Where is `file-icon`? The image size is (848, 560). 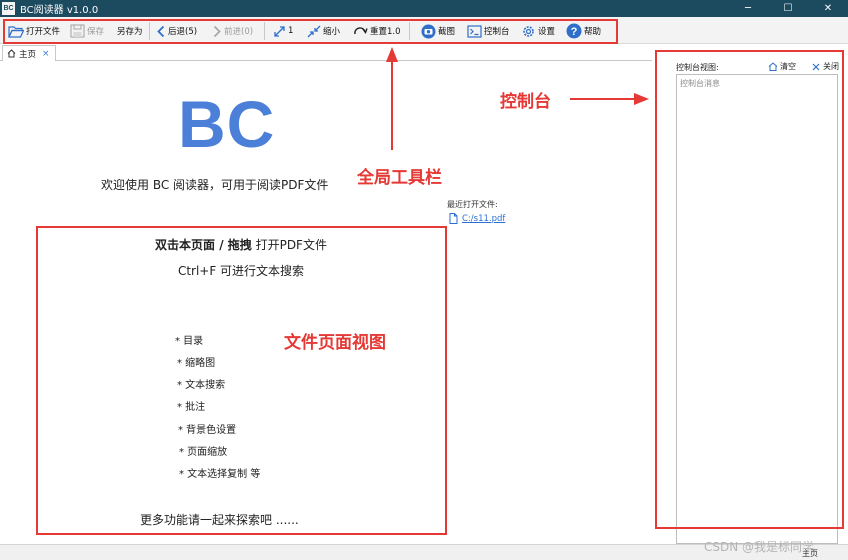
file-icon is located at coordinates (453, 218).